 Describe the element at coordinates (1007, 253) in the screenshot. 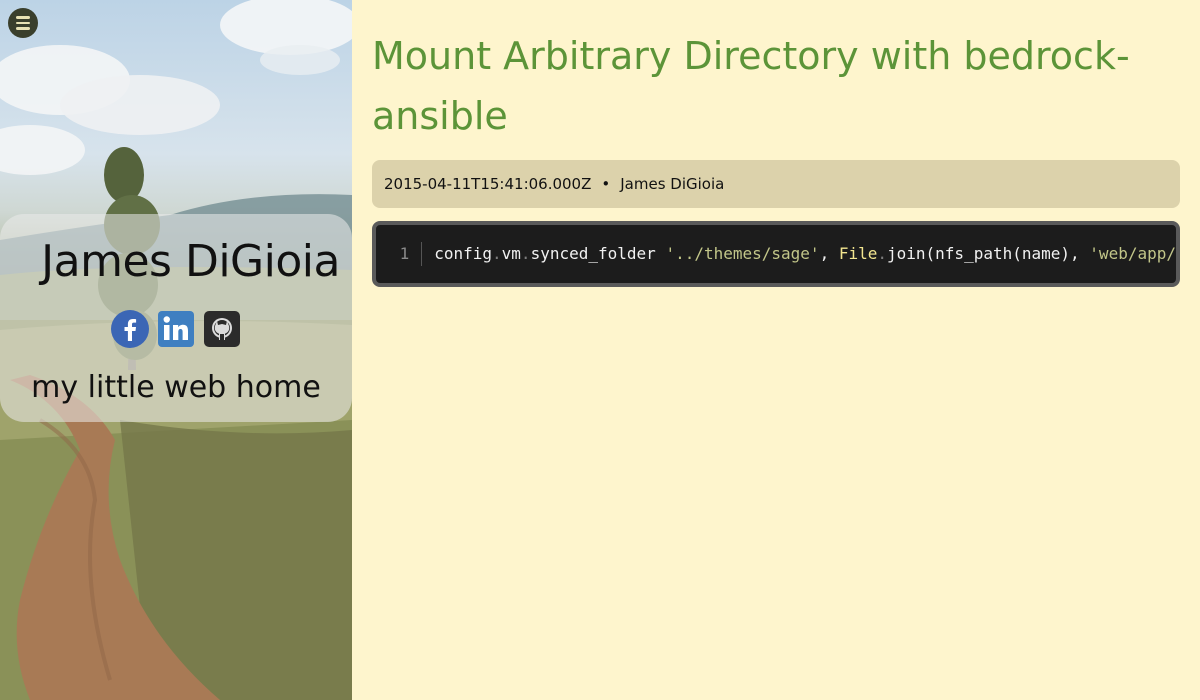

I see `code-token: (nfs_path(name),` at that location.